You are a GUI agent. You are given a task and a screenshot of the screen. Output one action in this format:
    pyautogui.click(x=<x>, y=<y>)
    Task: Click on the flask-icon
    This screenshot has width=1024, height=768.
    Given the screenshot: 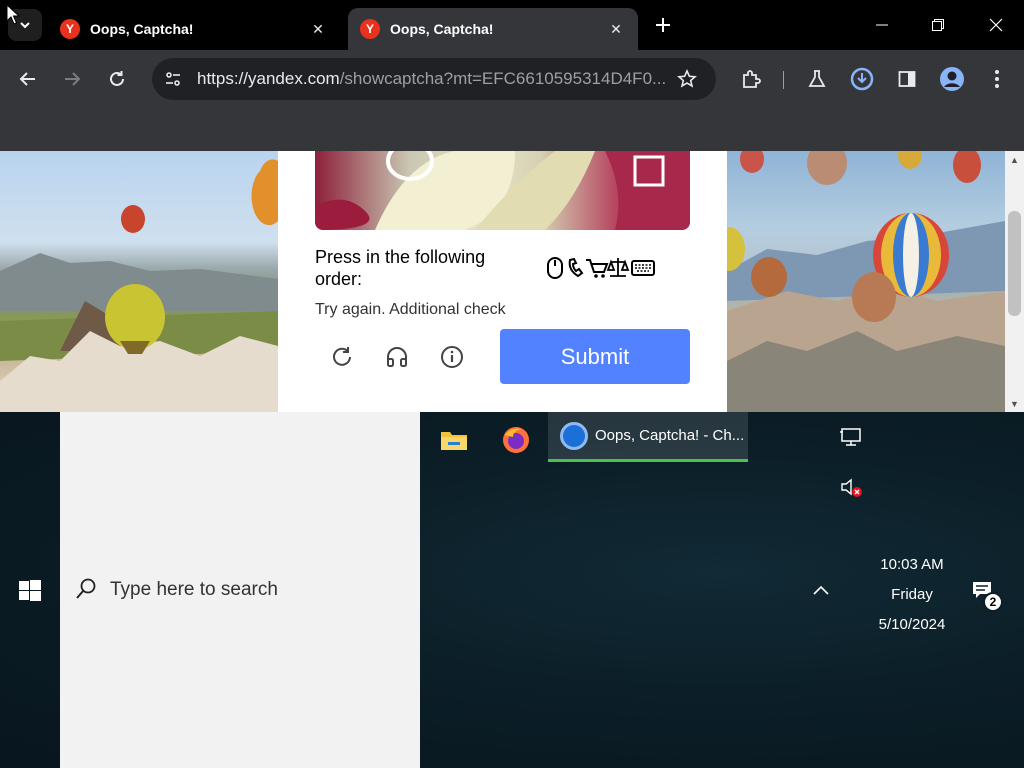 What is the action you would take?
    pyautogui.click(x=817, y=78)
    